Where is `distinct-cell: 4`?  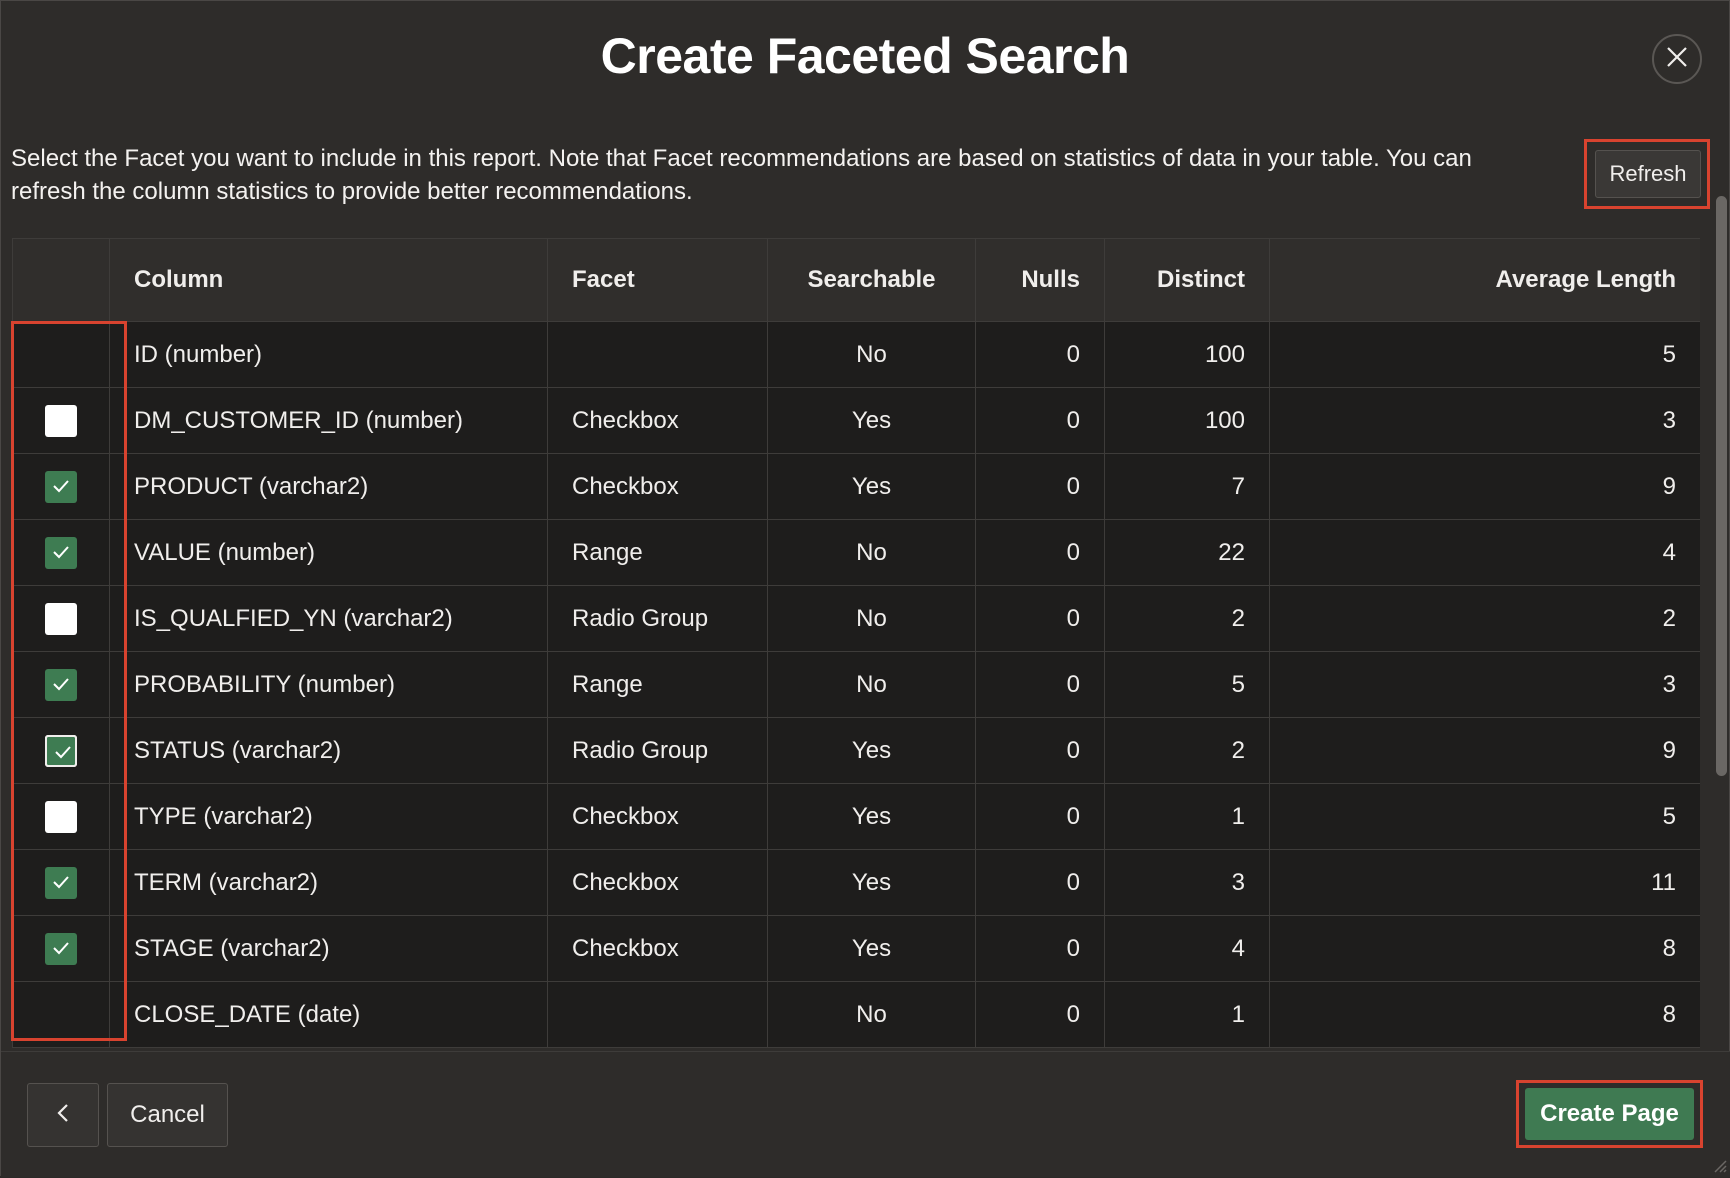
distinct-cell: 4 is located at coordinates (1187, 948).